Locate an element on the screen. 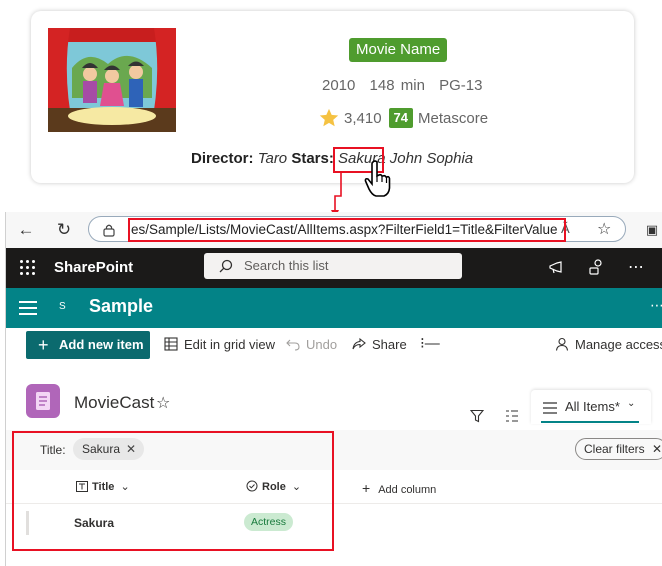 The image size is (662, 566). hamburger-menu-icon is located at coordinates (28, 308).